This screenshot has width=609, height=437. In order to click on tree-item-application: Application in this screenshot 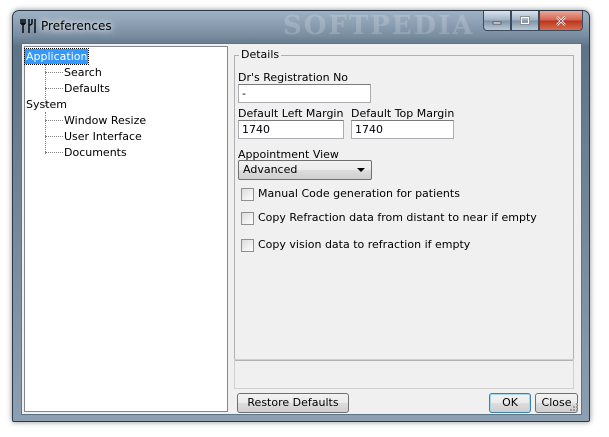, I will do `click(56, 56)`.